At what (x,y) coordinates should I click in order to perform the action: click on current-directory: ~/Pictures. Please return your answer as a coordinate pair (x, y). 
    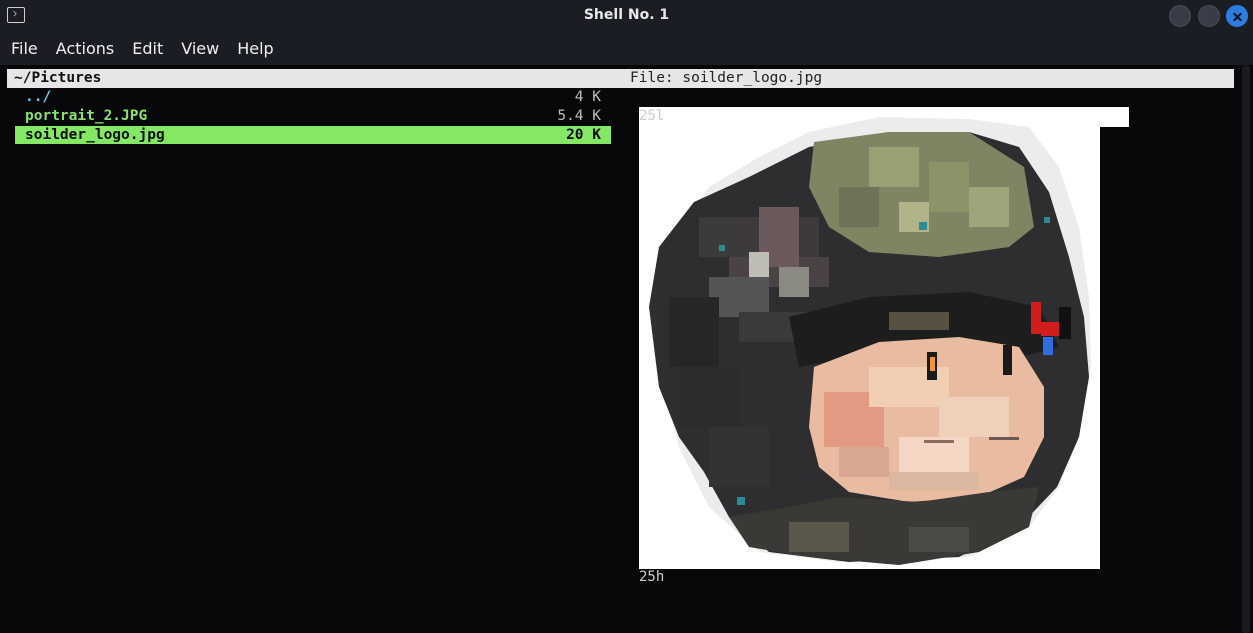
    Looking at the image, I should click on (58, 78).